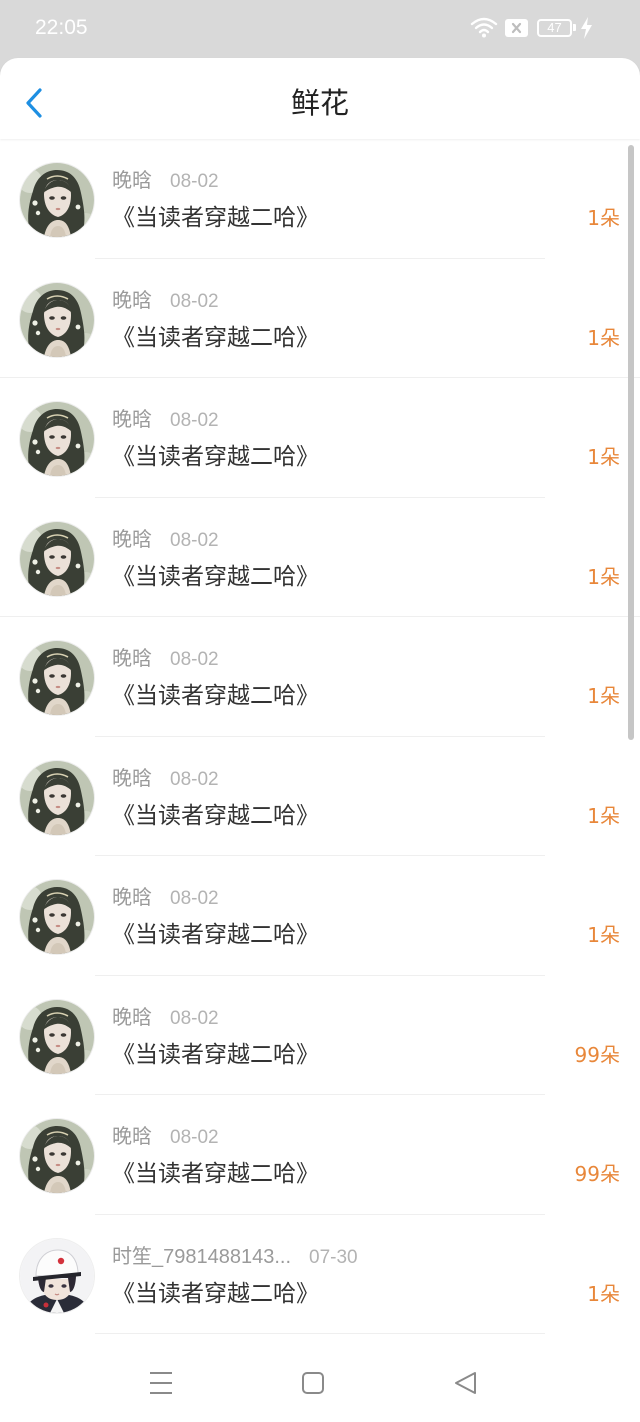 The height and width of the screenshot is (1422, 640). I want to click on page-title: 鲜花, so click(319, 103).